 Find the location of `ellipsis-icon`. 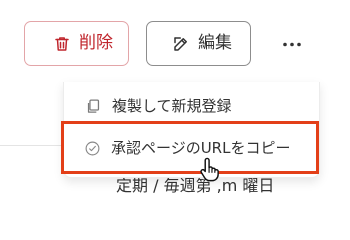

ellipsis-icon is located at coordinates (292, 44).